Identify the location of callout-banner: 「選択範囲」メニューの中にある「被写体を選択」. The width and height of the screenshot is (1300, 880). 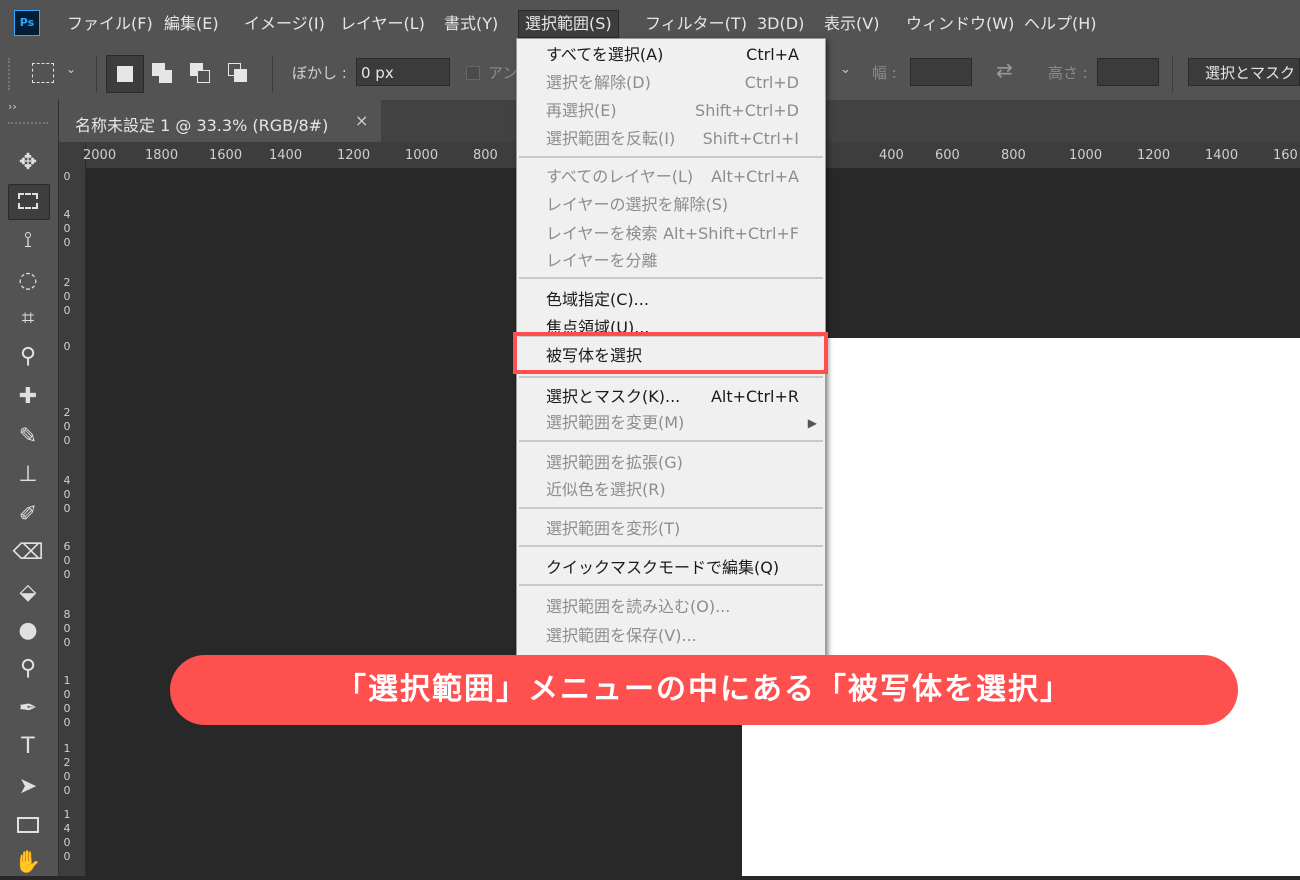
(704, 690).